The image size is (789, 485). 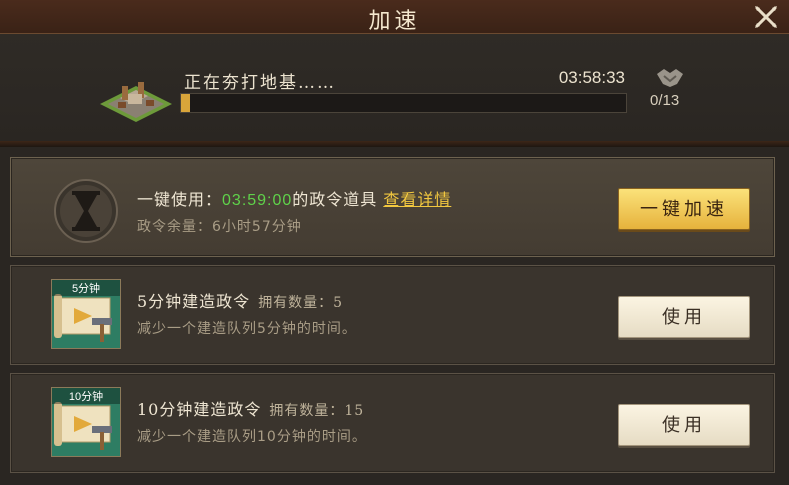 What do you see at coordinates (684, 425) in the screenshot?
I see `use-button-10min: 使用` at bounding box center [684, 425].